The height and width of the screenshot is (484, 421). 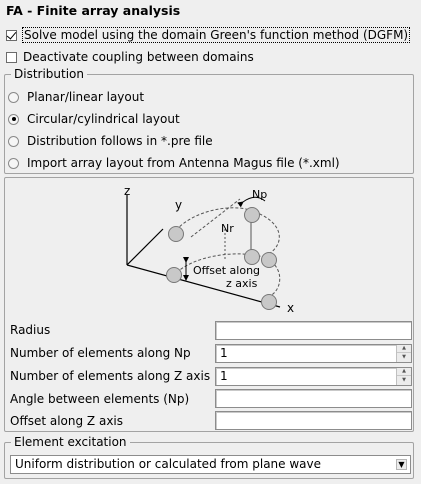 What do you see at coordinates (93, 10) in the screenshot?
I see `dialog-title: FA - Finite array analysis` at bounding box center [93, 10].